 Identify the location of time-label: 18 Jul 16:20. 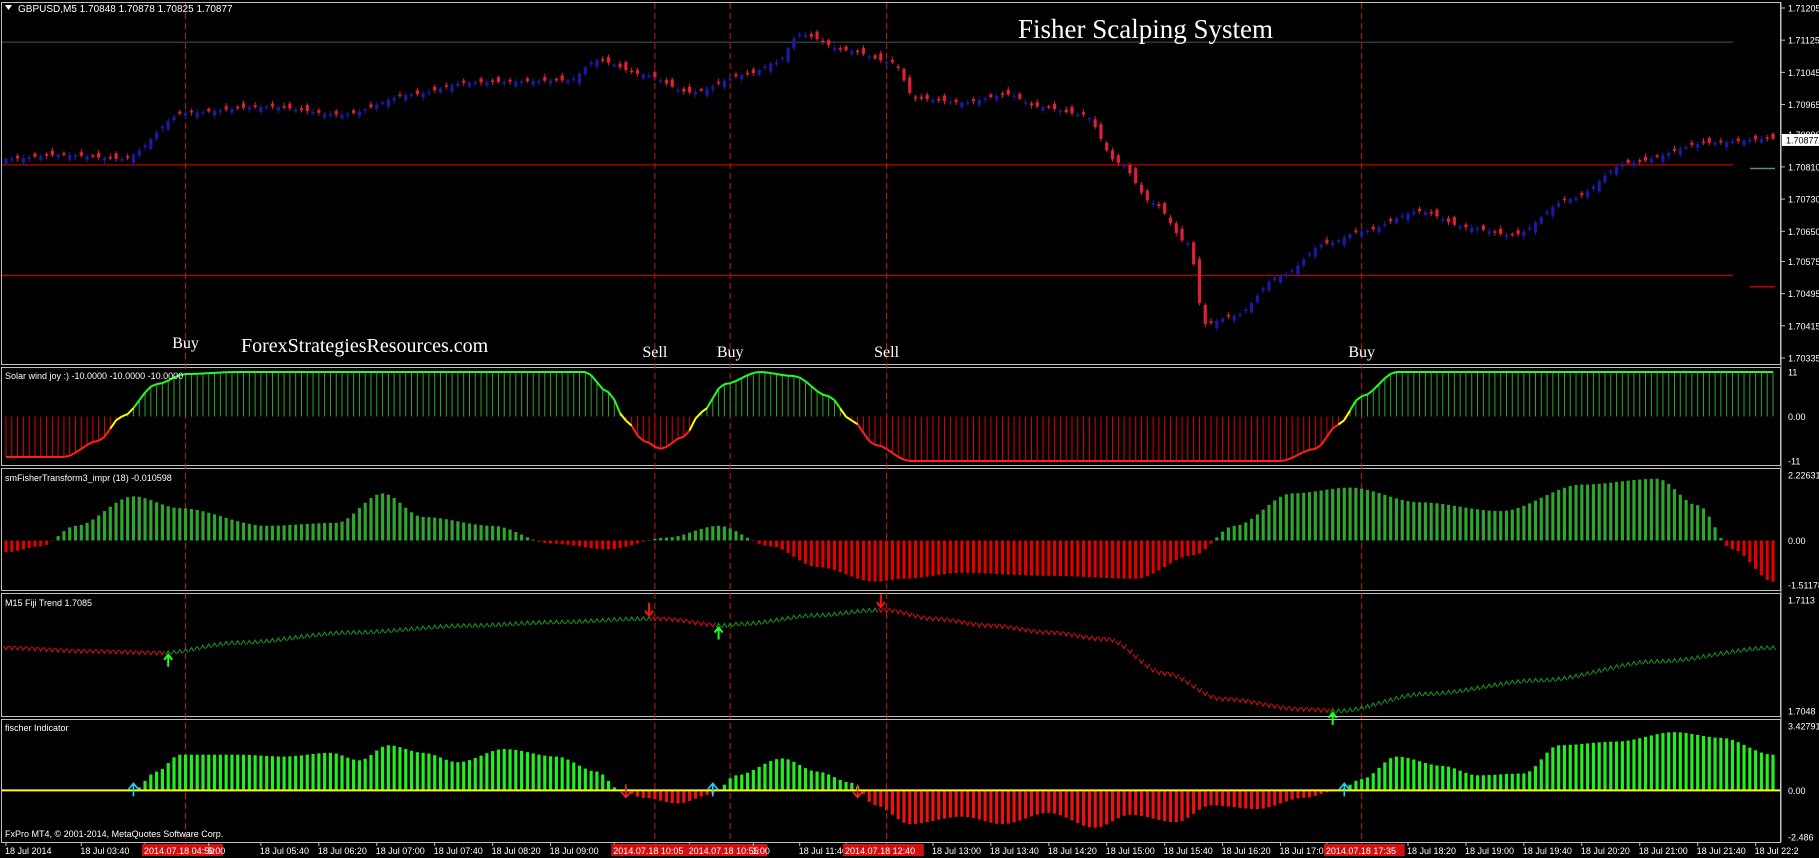
(1246, 851).